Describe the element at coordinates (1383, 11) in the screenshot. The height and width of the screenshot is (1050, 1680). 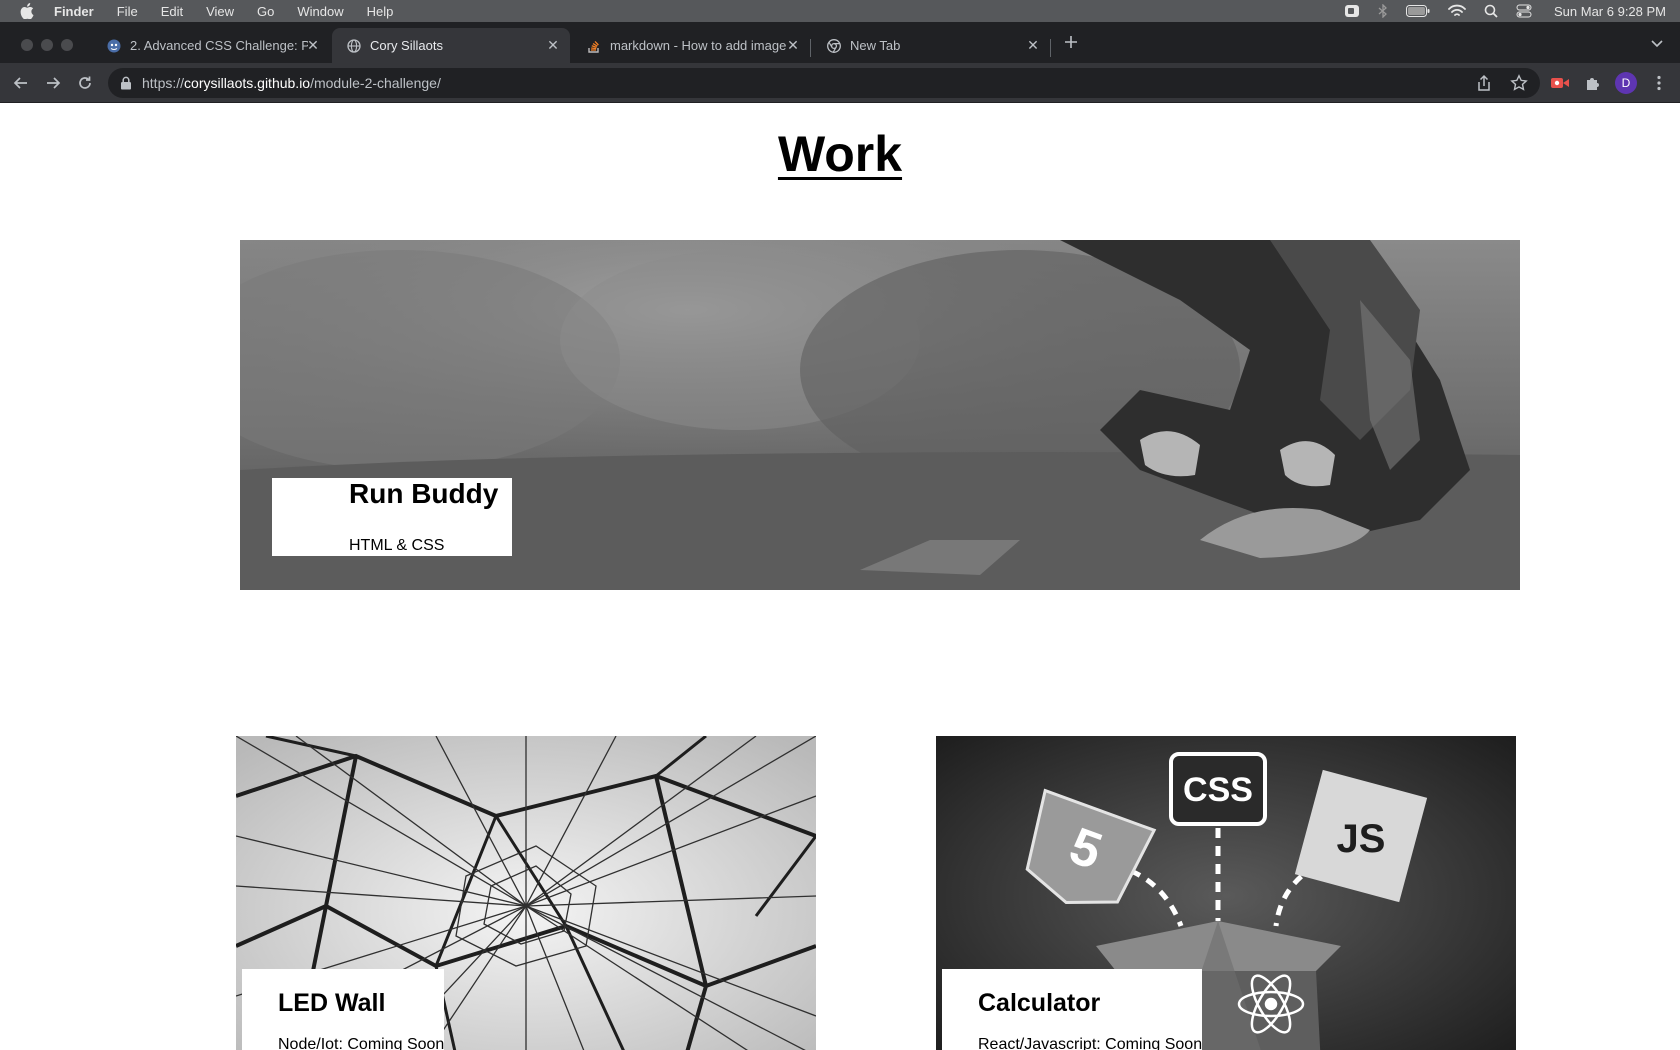
I see `bluetooth-icon` at that location.